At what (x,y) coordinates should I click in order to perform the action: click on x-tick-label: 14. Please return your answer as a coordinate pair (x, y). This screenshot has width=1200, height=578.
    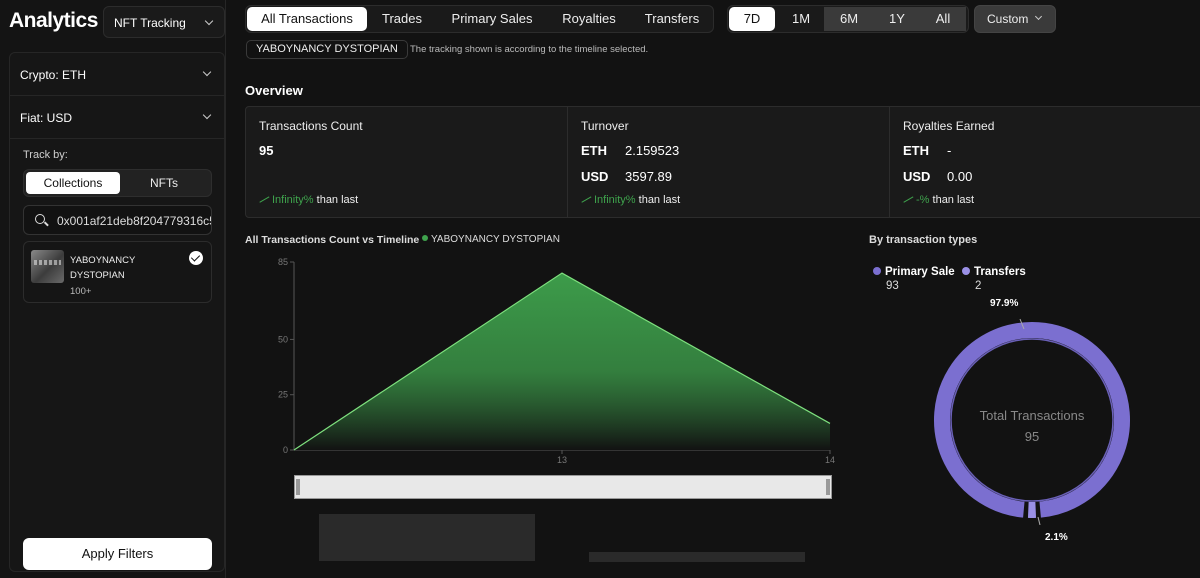
    Looking at the image, I should click on (830, 460).